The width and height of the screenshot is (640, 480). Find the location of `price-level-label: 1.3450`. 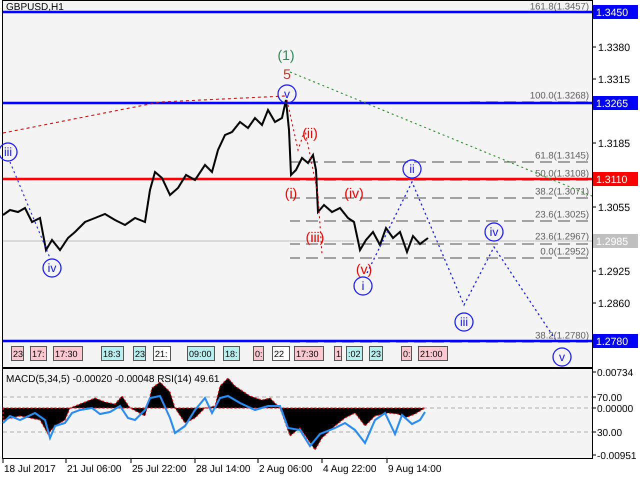

price-level-label: 1.3450 is located at coordinates (615, 12).